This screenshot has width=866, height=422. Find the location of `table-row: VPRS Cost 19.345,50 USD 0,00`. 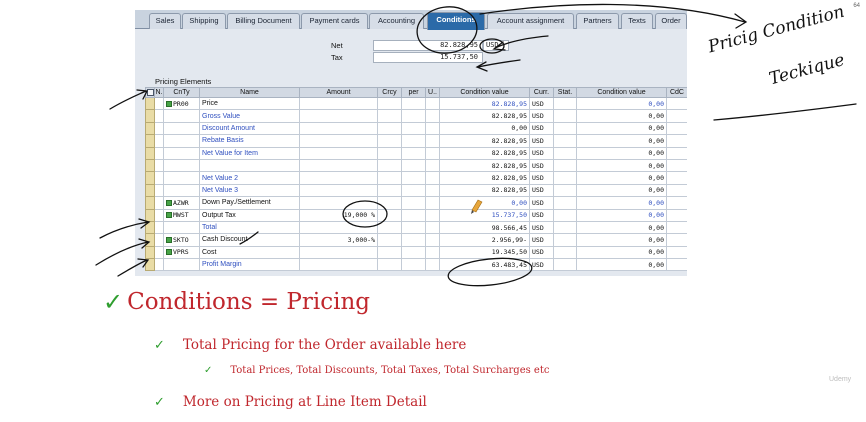

table-row: VPRS Cost 19.345,50 USD 0,00 is located at coordinates (416, 252).